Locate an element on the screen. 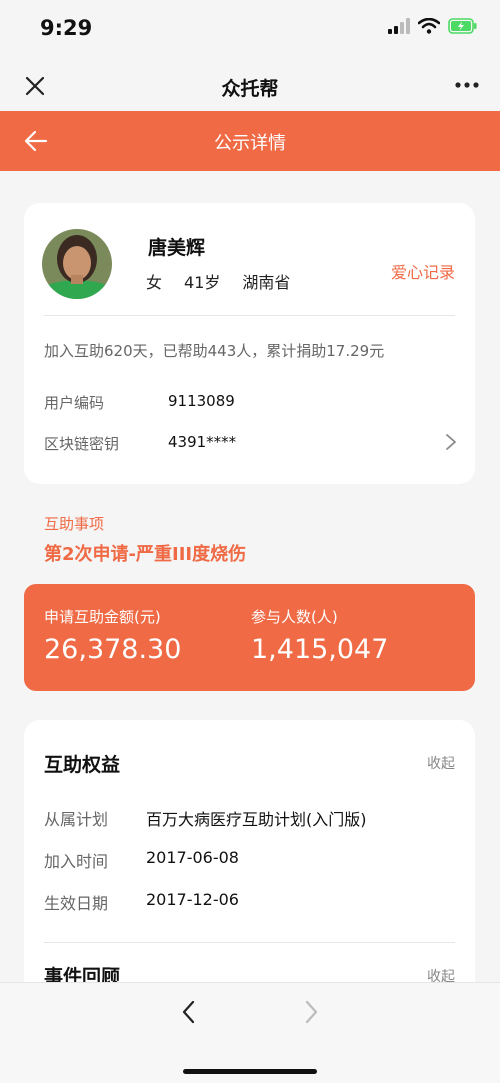 This screenshot has height=1083, width=500. participants-label: 参与人数(人) is located at coordinates (294, 617).